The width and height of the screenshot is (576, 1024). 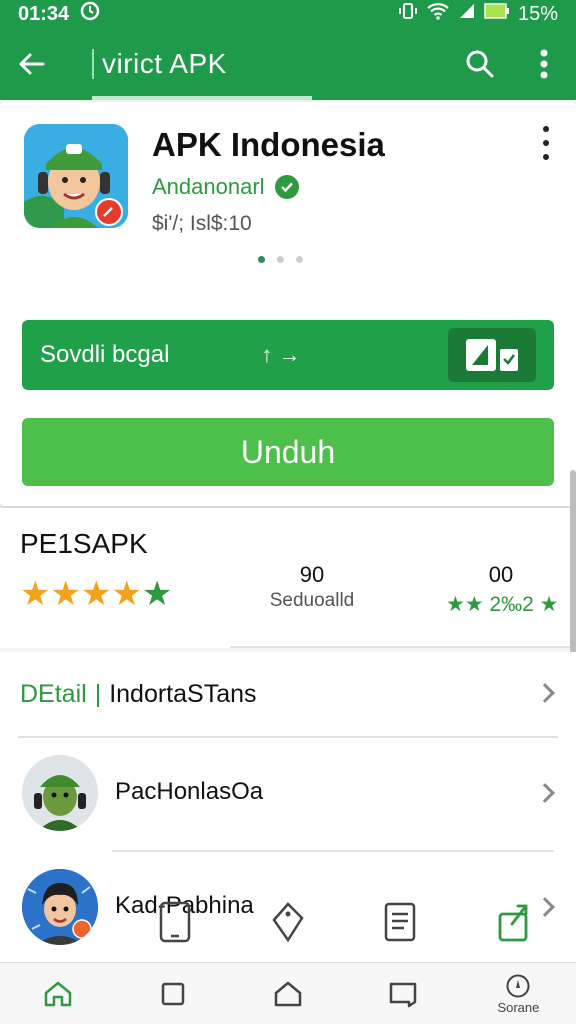 What do you see at coordinates (288, 924) in the screenshot?
I see `tag-icon` at bounding box center [288, 924].